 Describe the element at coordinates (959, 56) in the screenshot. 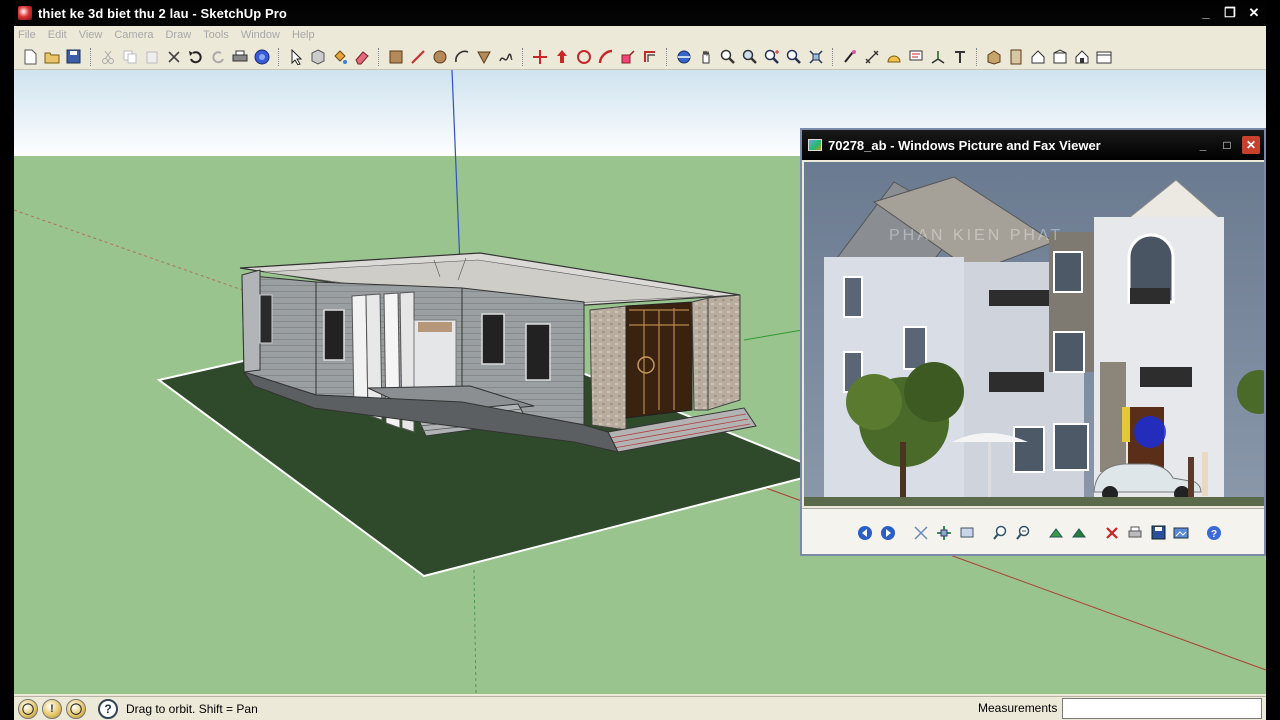

I see `3d-text-icon` at that location.